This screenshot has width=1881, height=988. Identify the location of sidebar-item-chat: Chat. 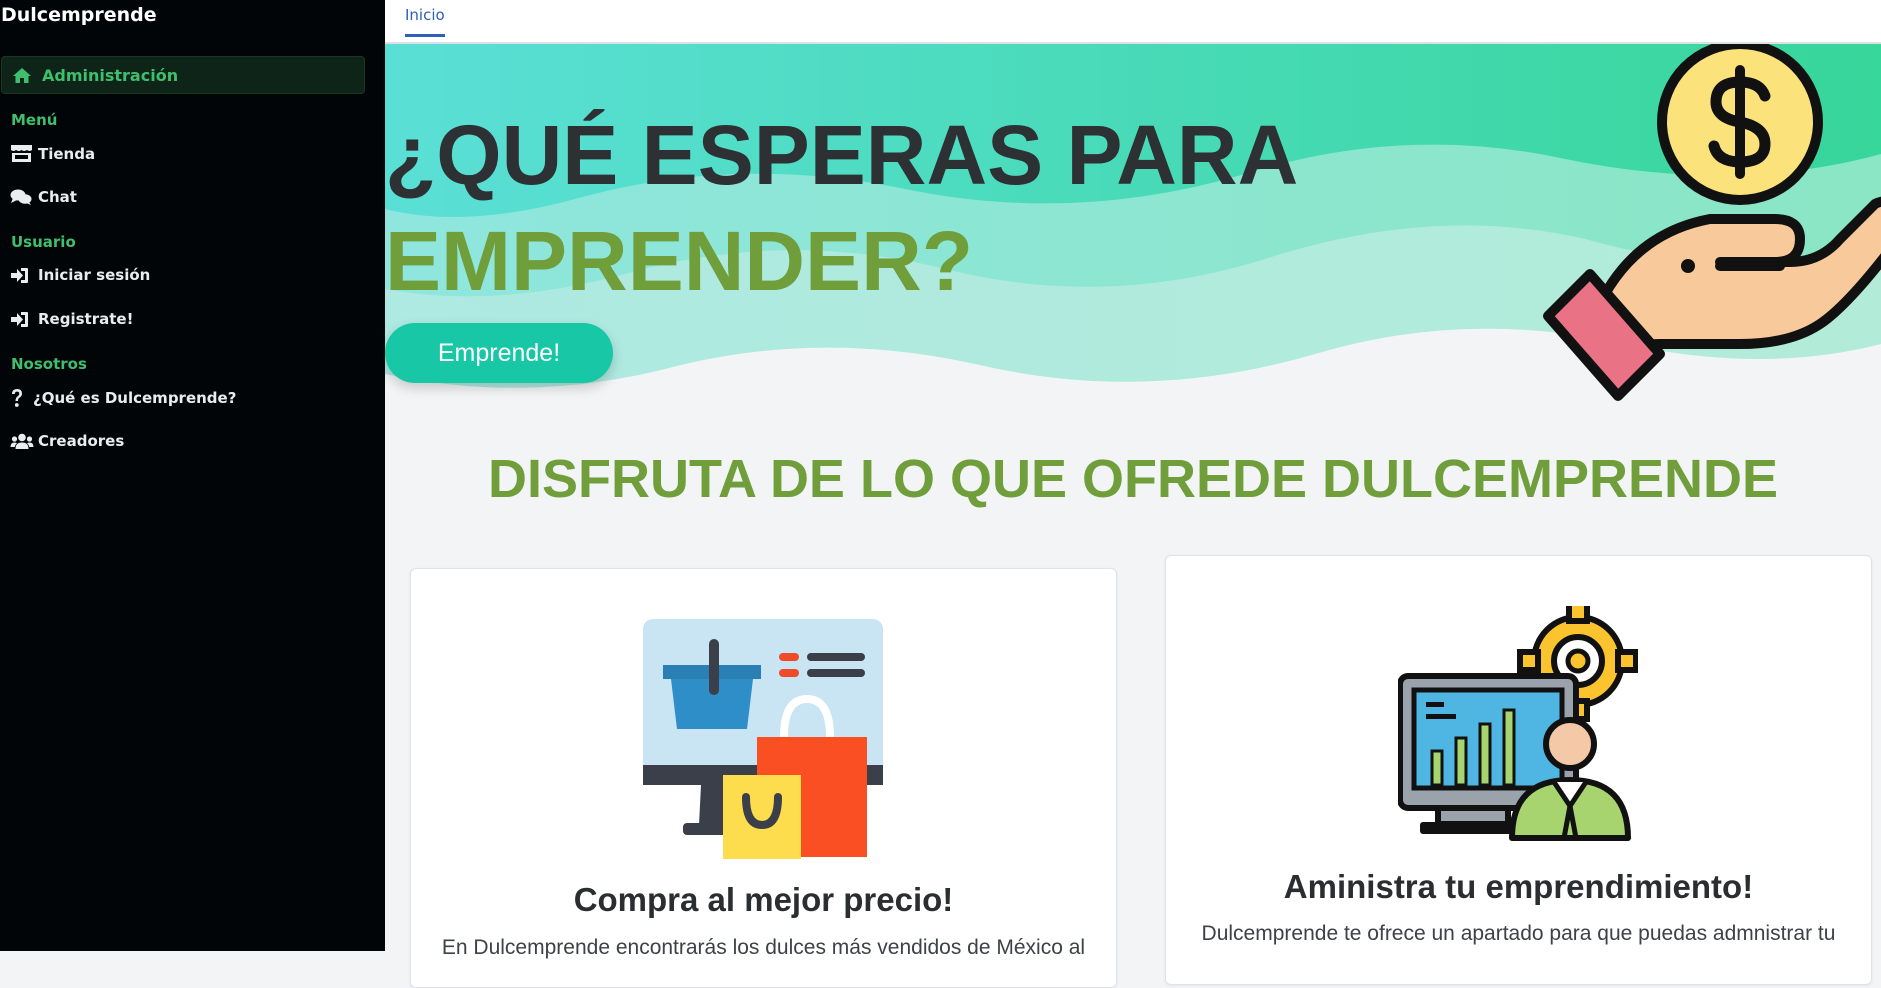
(43, 197).